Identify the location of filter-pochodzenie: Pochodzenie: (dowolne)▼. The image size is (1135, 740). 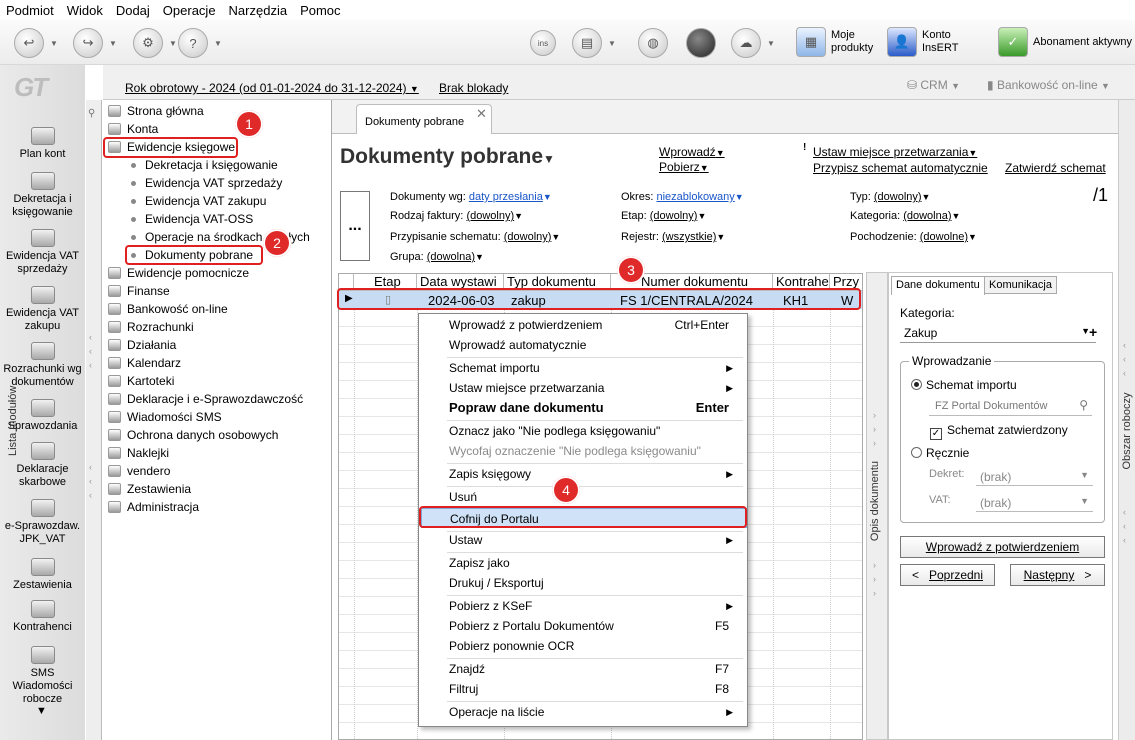
(913, 237).